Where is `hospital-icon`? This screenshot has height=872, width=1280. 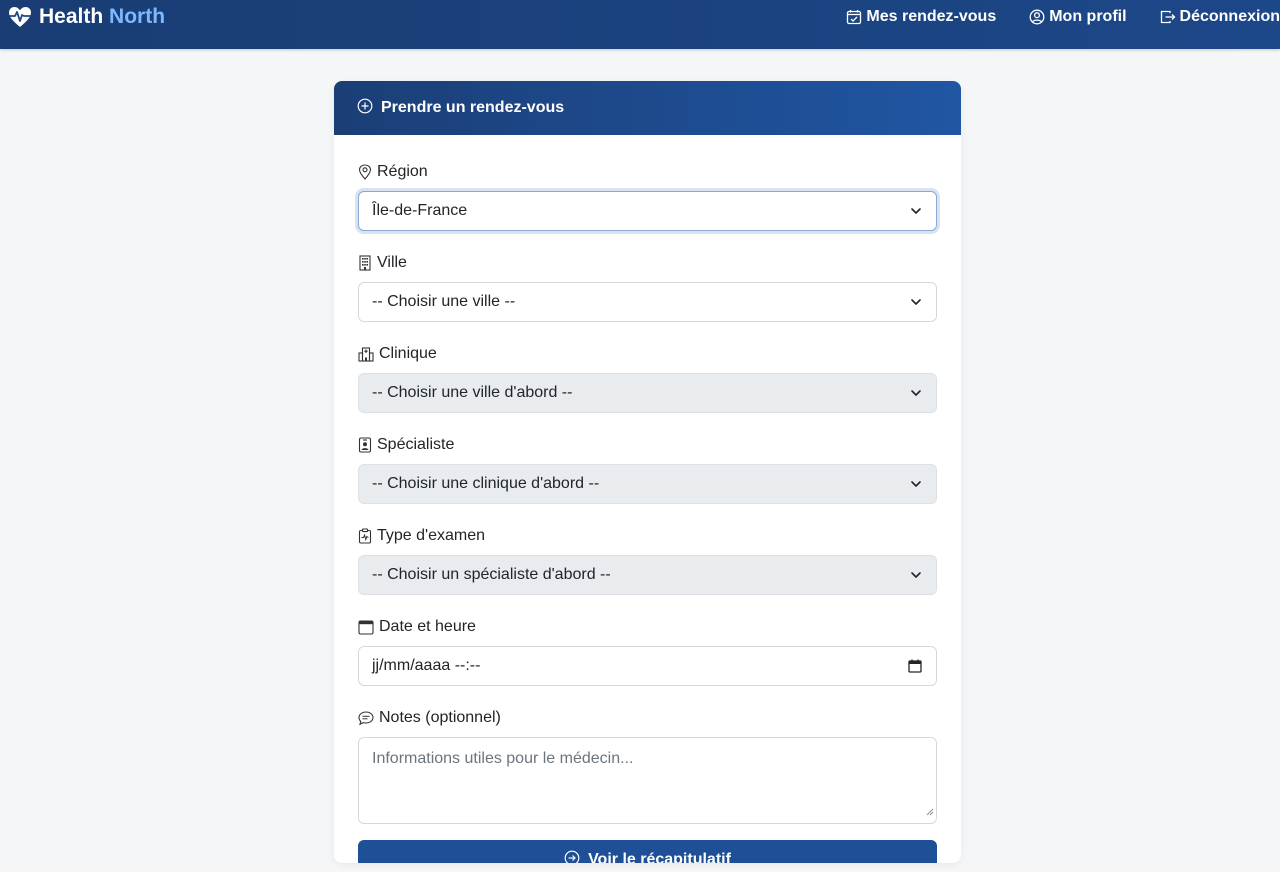 hospital-icon is located at coordinates (366, 354).